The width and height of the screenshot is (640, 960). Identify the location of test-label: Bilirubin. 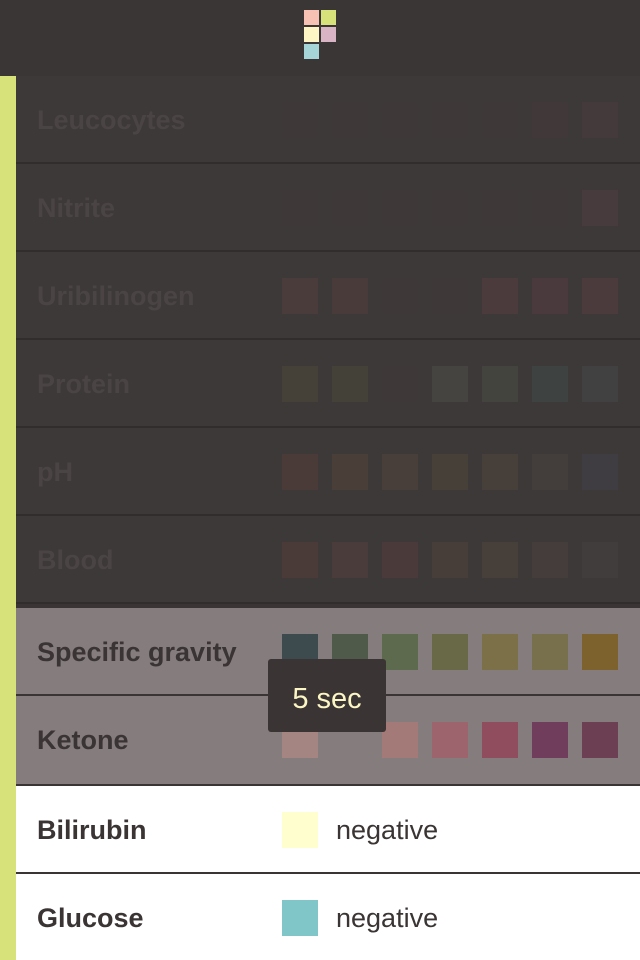
(92, 830).